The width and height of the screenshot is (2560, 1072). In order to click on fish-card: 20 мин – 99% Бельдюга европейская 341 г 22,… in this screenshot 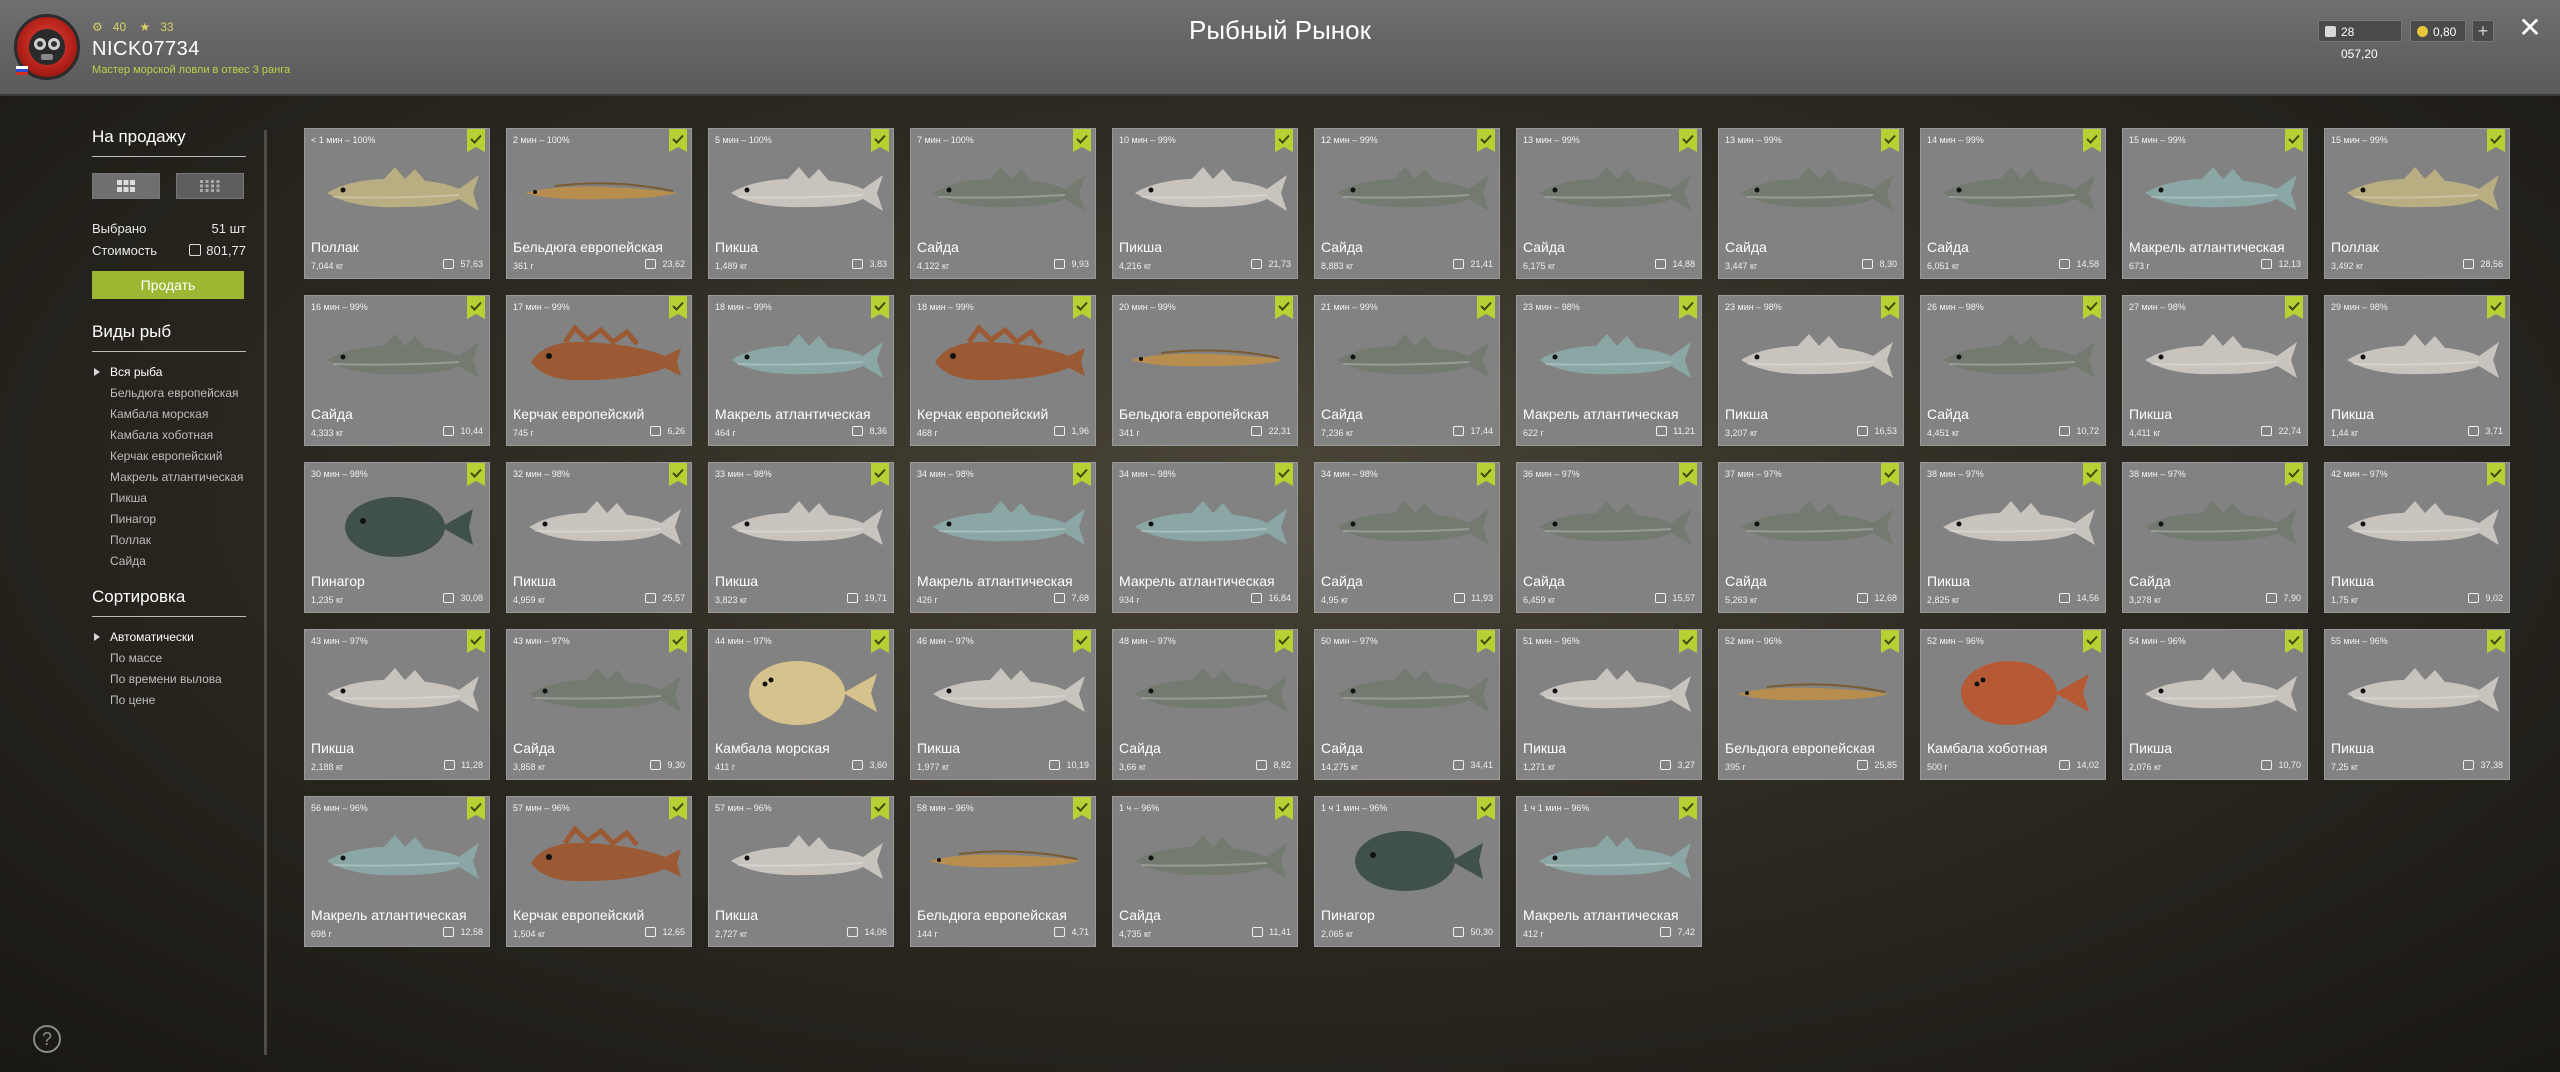, I will do `click(1205, 370)`.